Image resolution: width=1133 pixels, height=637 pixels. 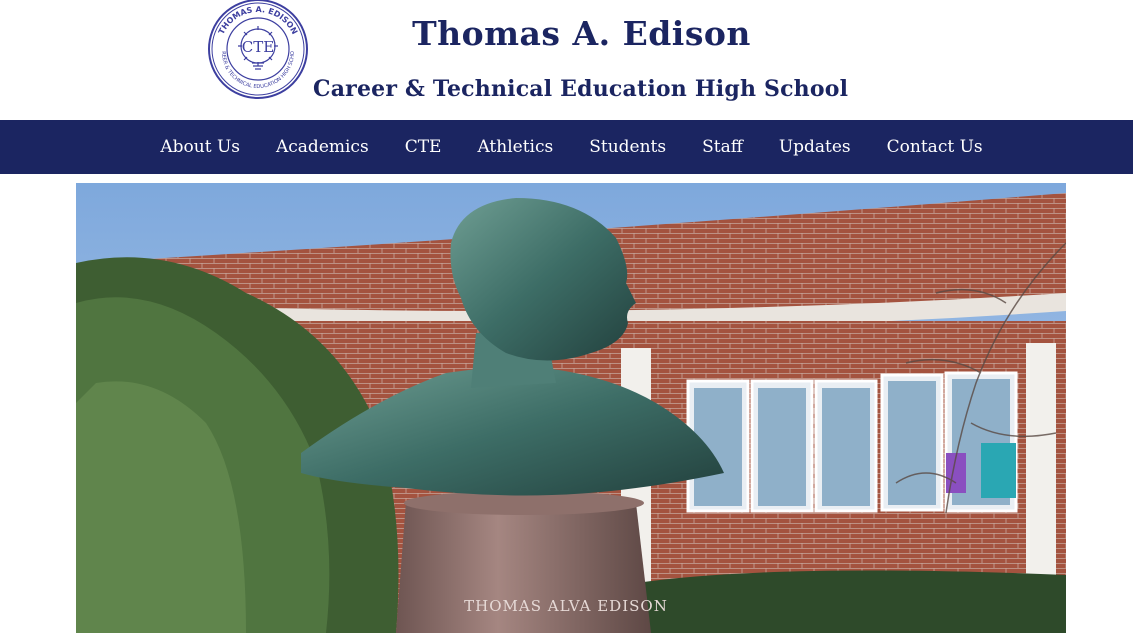 What do you see at coordinates (722, 147) in the screenshot?
I see `nav-item-staff: Staff` at bounding box center [722, 147].